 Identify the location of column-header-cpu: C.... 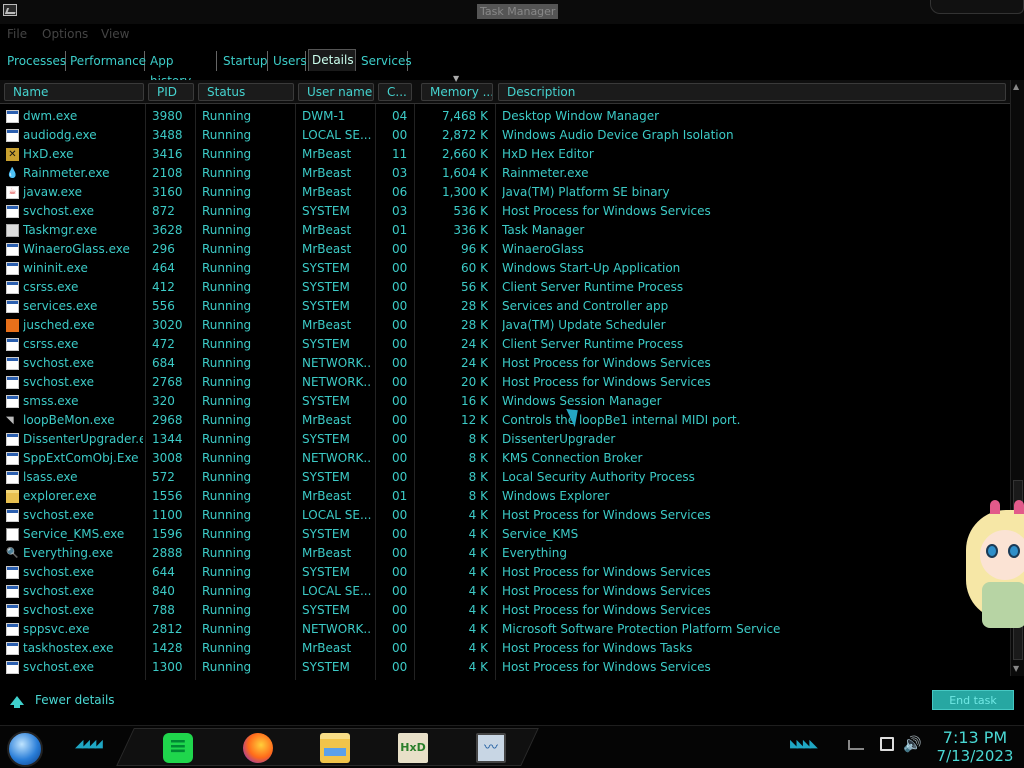
(395, 92).